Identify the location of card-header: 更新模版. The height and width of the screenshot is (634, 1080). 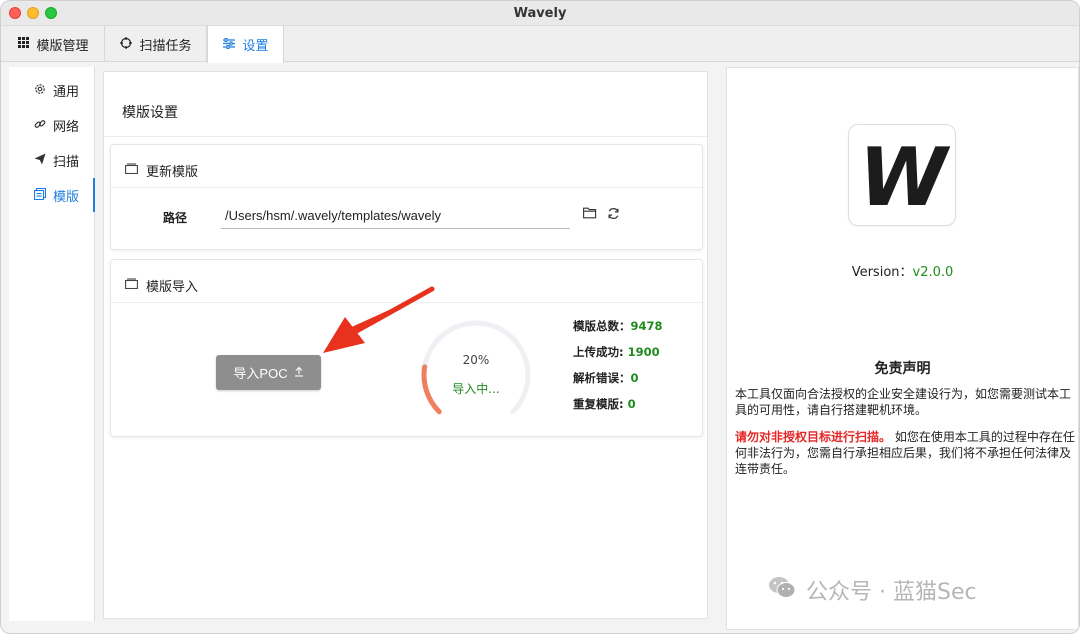
(161, 170).